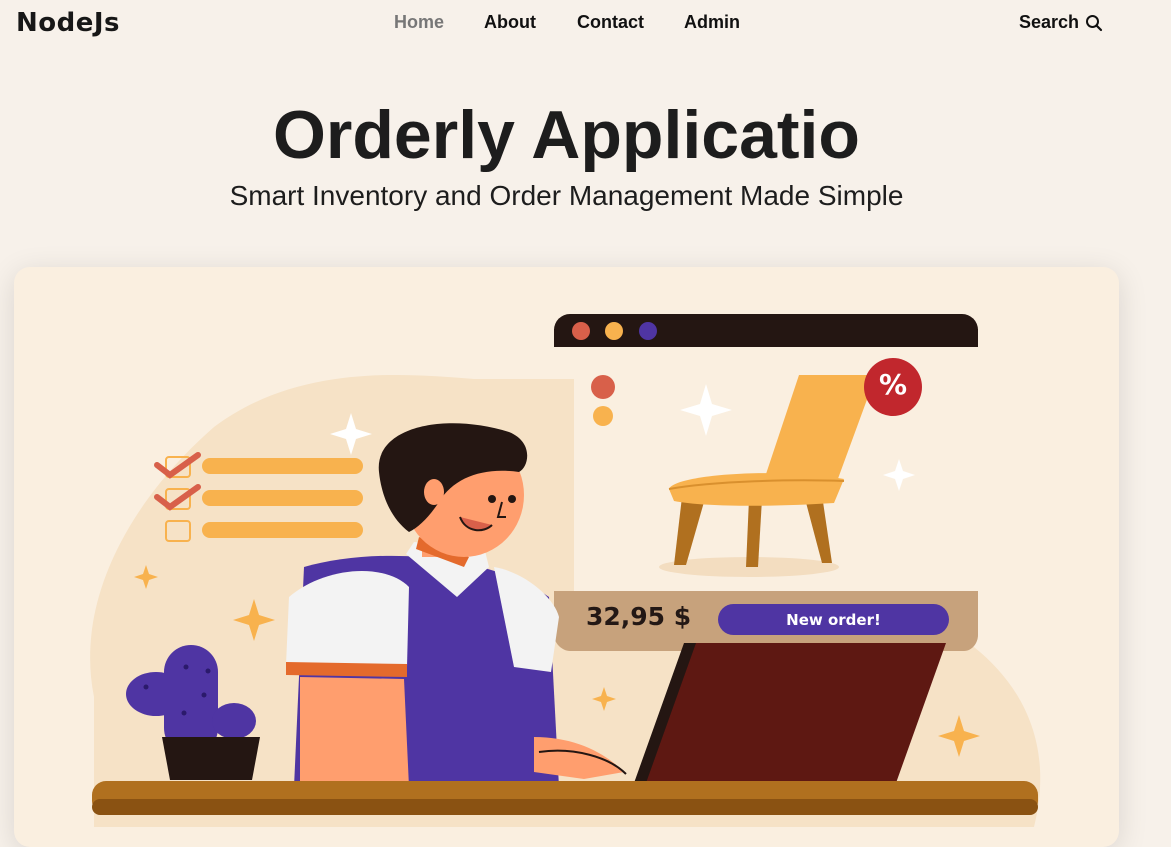 The width and height of the screenshot is (1171, 847). What do you see at coordinates (712, 22) in the screenshot?
I see `nav-admin-link: Admin` at bounding box center [712, 22].